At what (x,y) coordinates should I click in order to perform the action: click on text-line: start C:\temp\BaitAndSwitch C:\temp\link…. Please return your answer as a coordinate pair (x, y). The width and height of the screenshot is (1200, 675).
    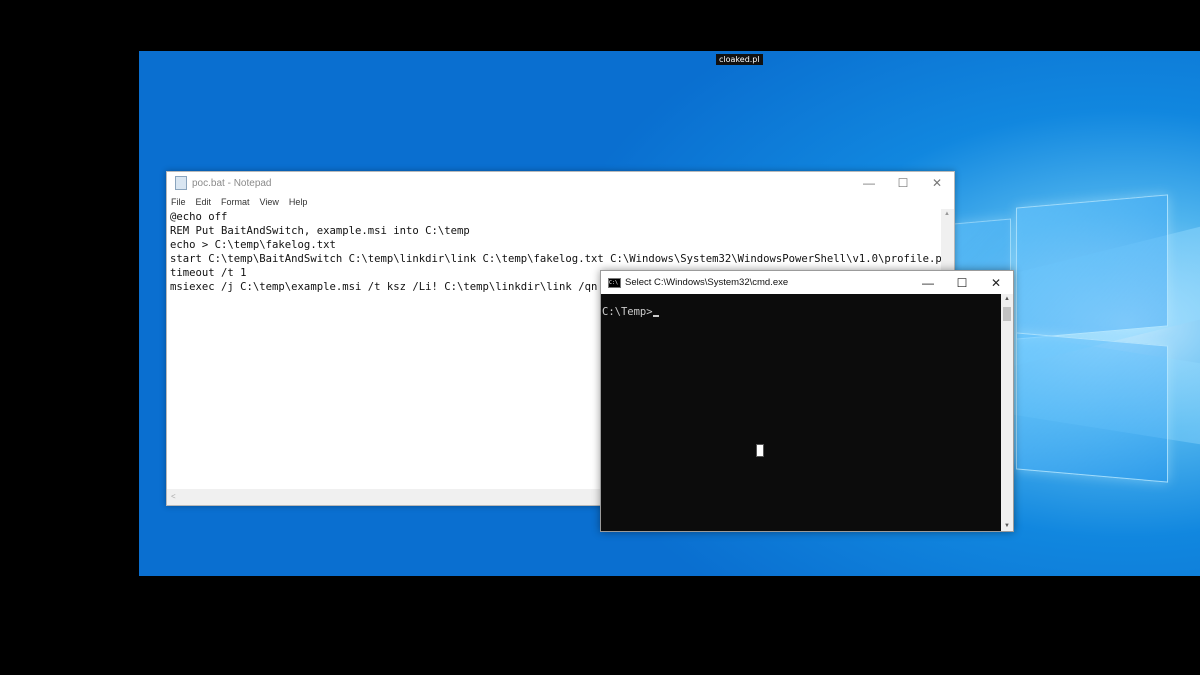
    Looking at the image, I should click on (555, 259).